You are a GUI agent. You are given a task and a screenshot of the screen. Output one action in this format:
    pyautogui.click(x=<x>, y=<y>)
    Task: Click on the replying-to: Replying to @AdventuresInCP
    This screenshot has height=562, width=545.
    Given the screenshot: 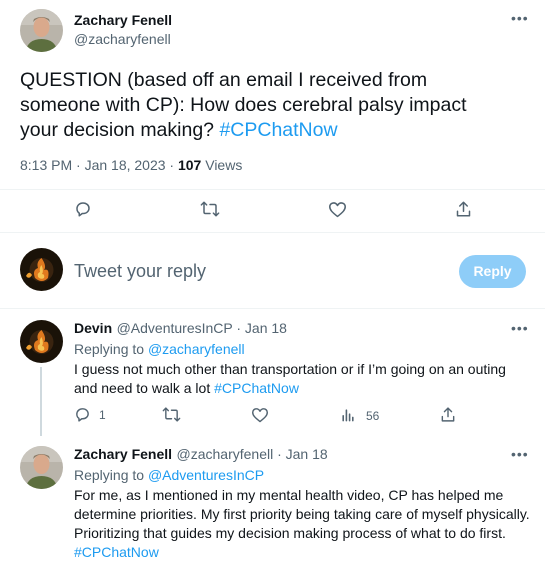 What is the action you would take?
    pyautogui.click(x=169, y=475)
    